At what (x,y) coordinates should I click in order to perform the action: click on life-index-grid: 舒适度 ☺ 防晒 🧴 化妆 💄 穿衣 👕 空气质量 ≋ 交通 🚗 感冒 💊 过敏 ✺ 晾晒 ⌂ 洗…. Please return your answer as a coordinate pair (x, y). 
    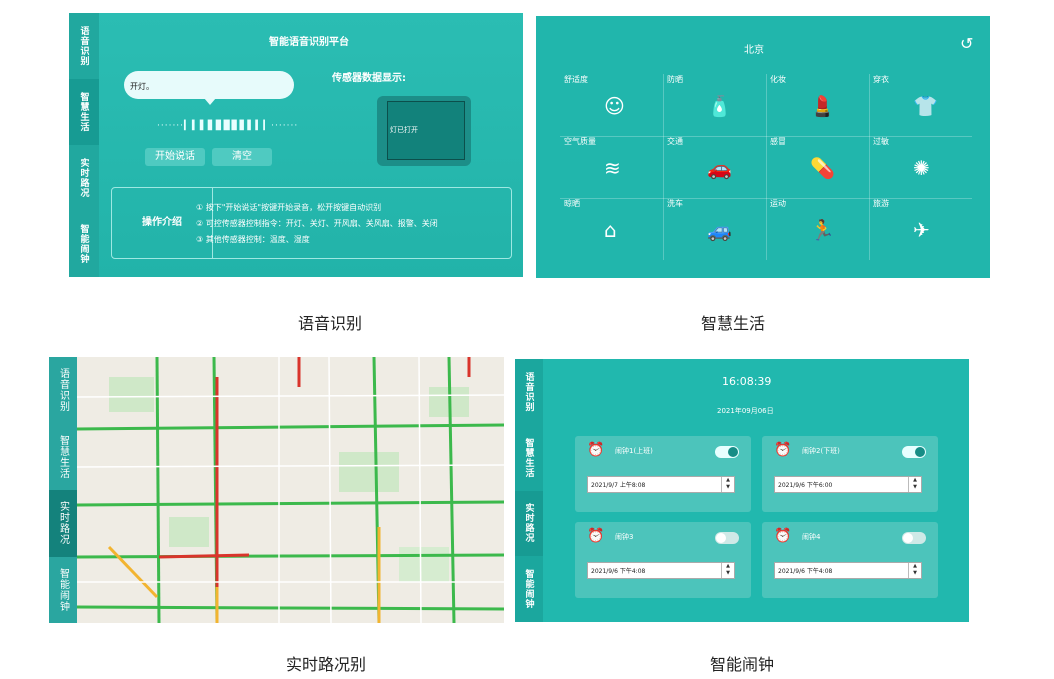
    Looking at the image, I should click on (766, 167).